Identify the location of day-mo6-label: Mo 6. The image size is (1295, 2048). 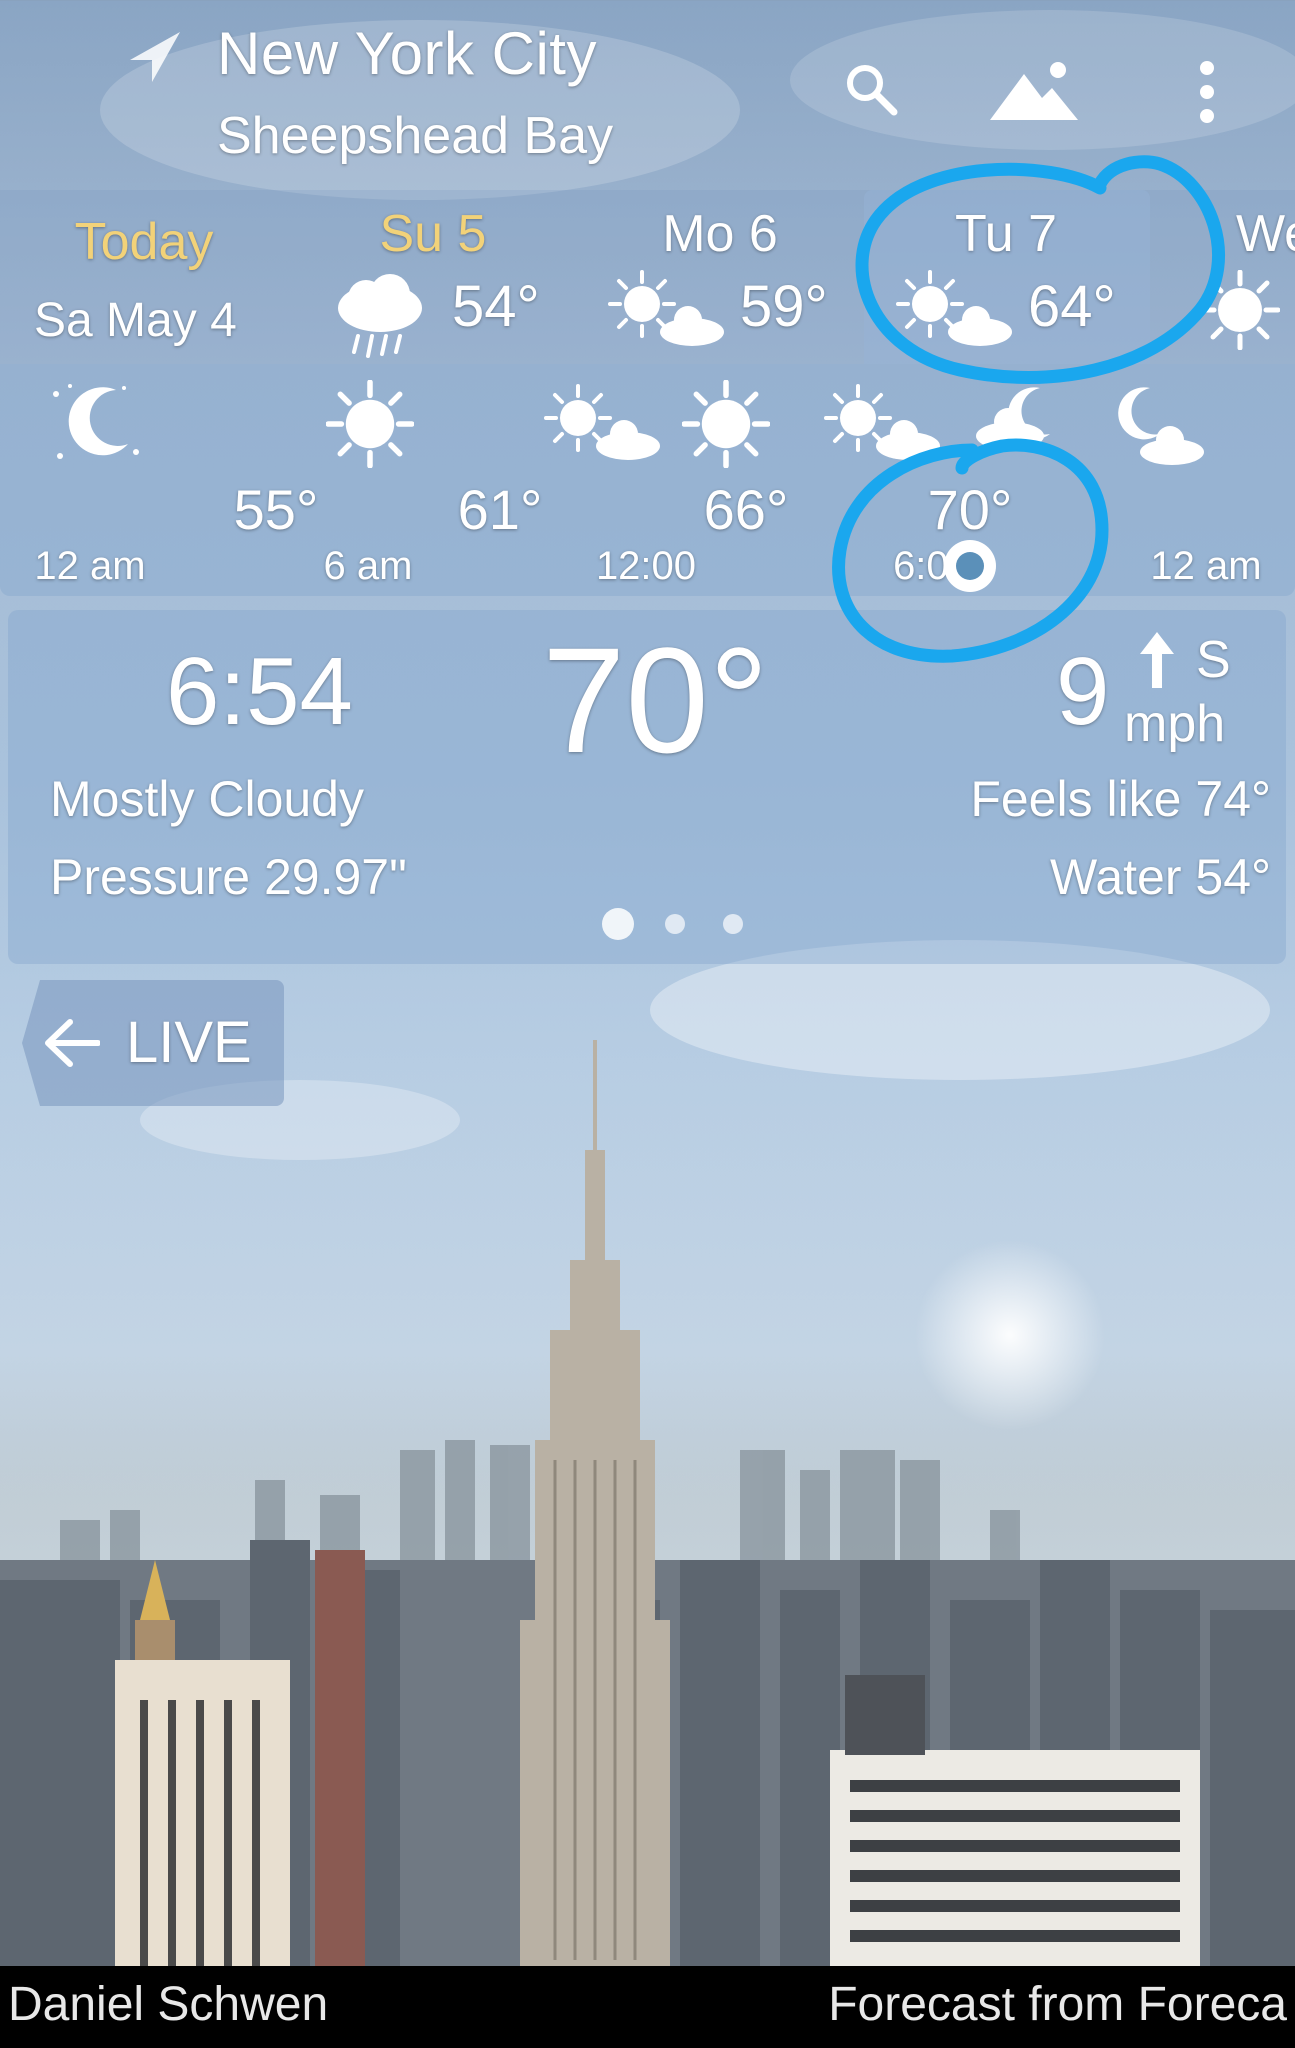
(720, 234).